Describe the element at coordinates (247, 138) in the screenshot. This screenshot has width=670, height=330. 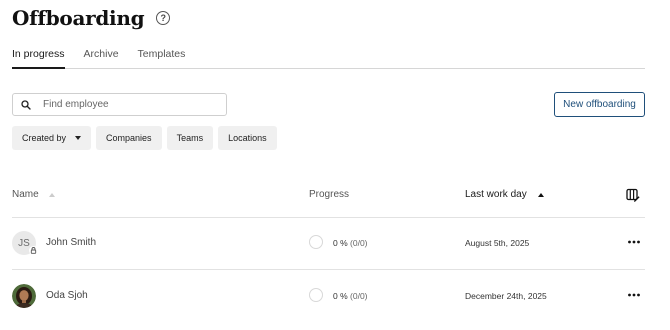
I see `filter-locations: Locations` at that location.